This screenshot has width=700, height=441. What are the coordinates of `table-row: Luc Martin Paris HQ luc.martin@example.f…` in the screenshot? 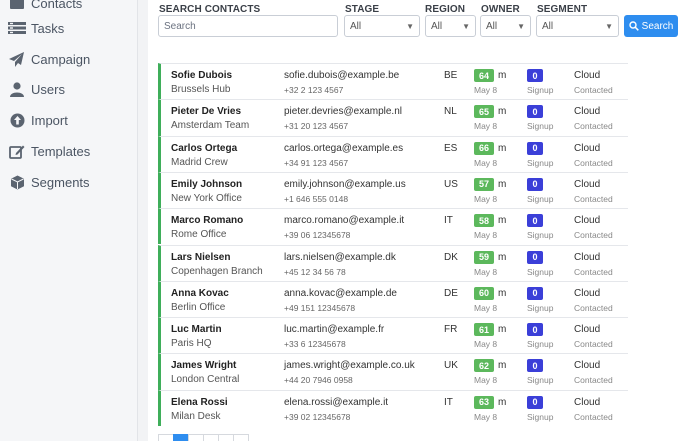 It's located at (393, 335).